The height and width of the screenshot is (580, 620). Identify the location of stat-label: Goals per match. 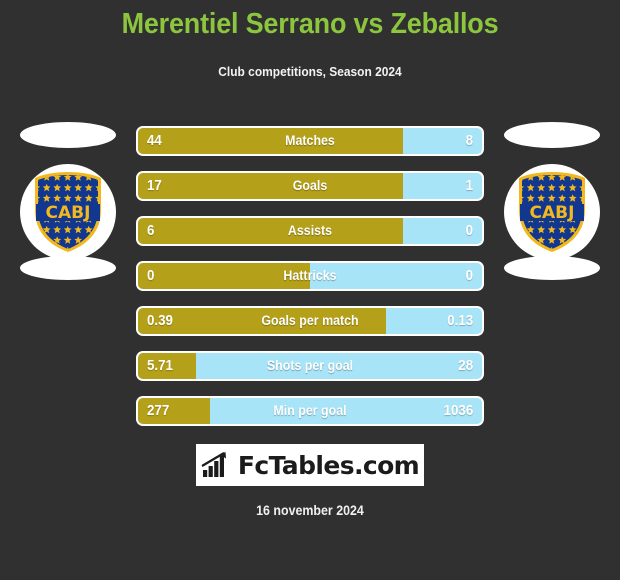
(310, 320).